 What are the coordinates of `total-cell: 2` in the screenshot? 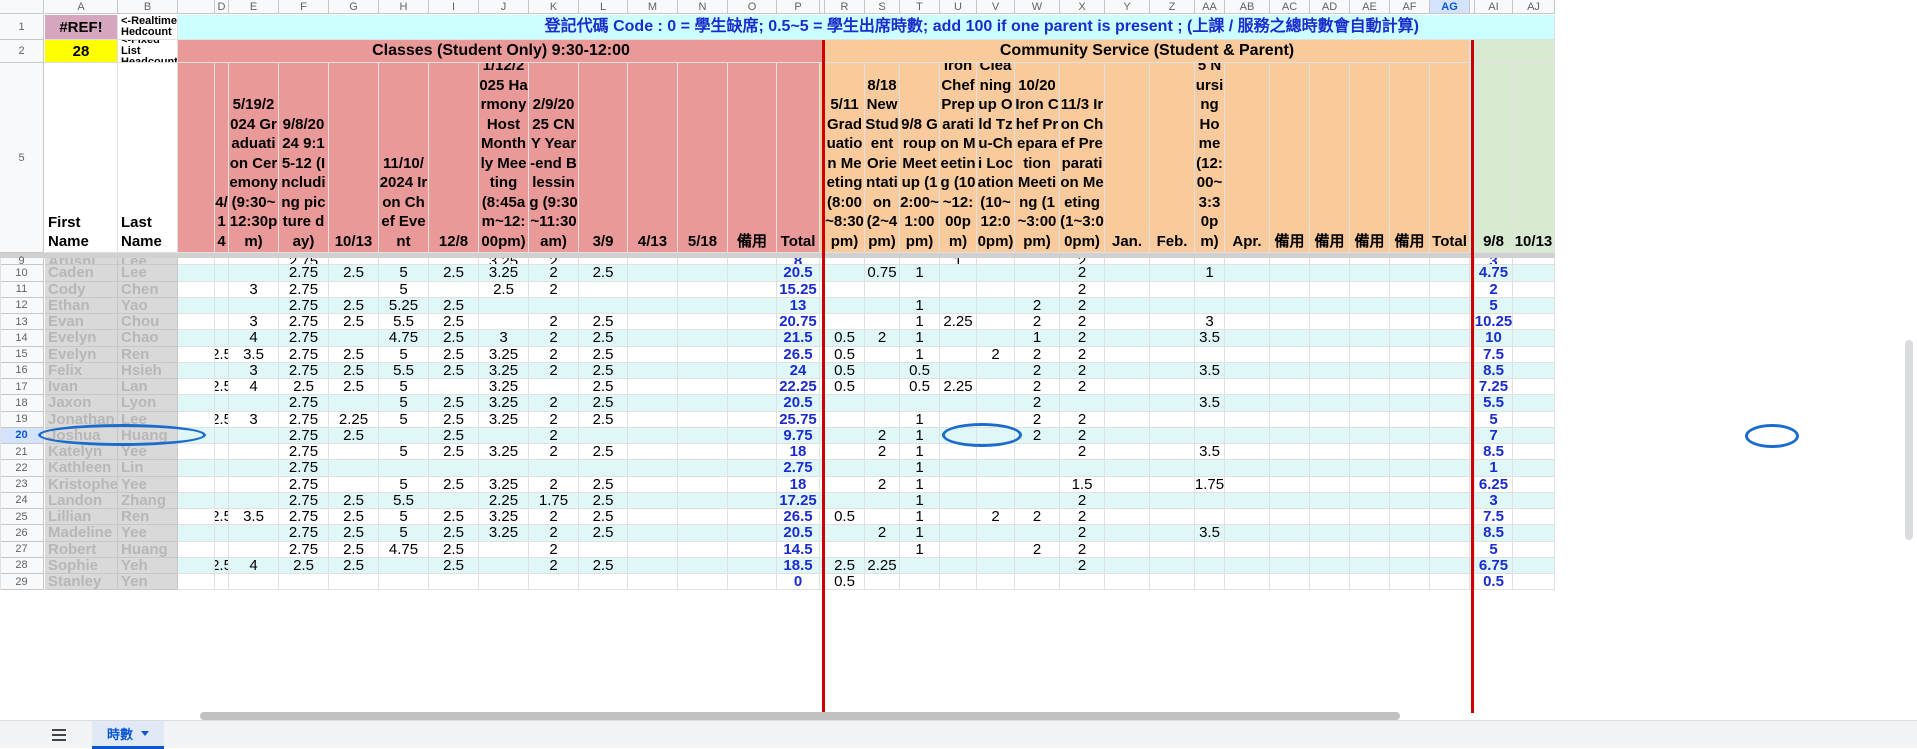 It's located at (1494, 289).